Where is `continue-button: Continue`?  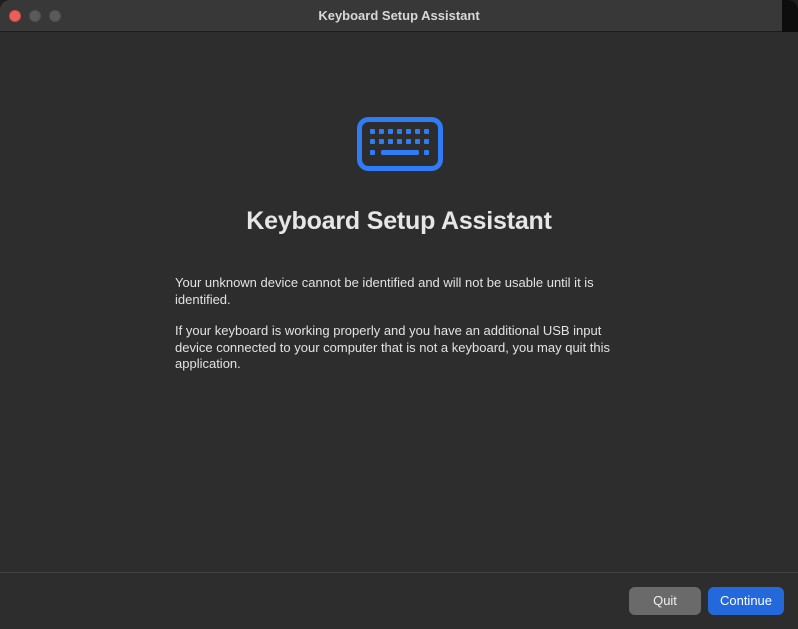
continue-button: Continue is located at coordinates (746, 601).